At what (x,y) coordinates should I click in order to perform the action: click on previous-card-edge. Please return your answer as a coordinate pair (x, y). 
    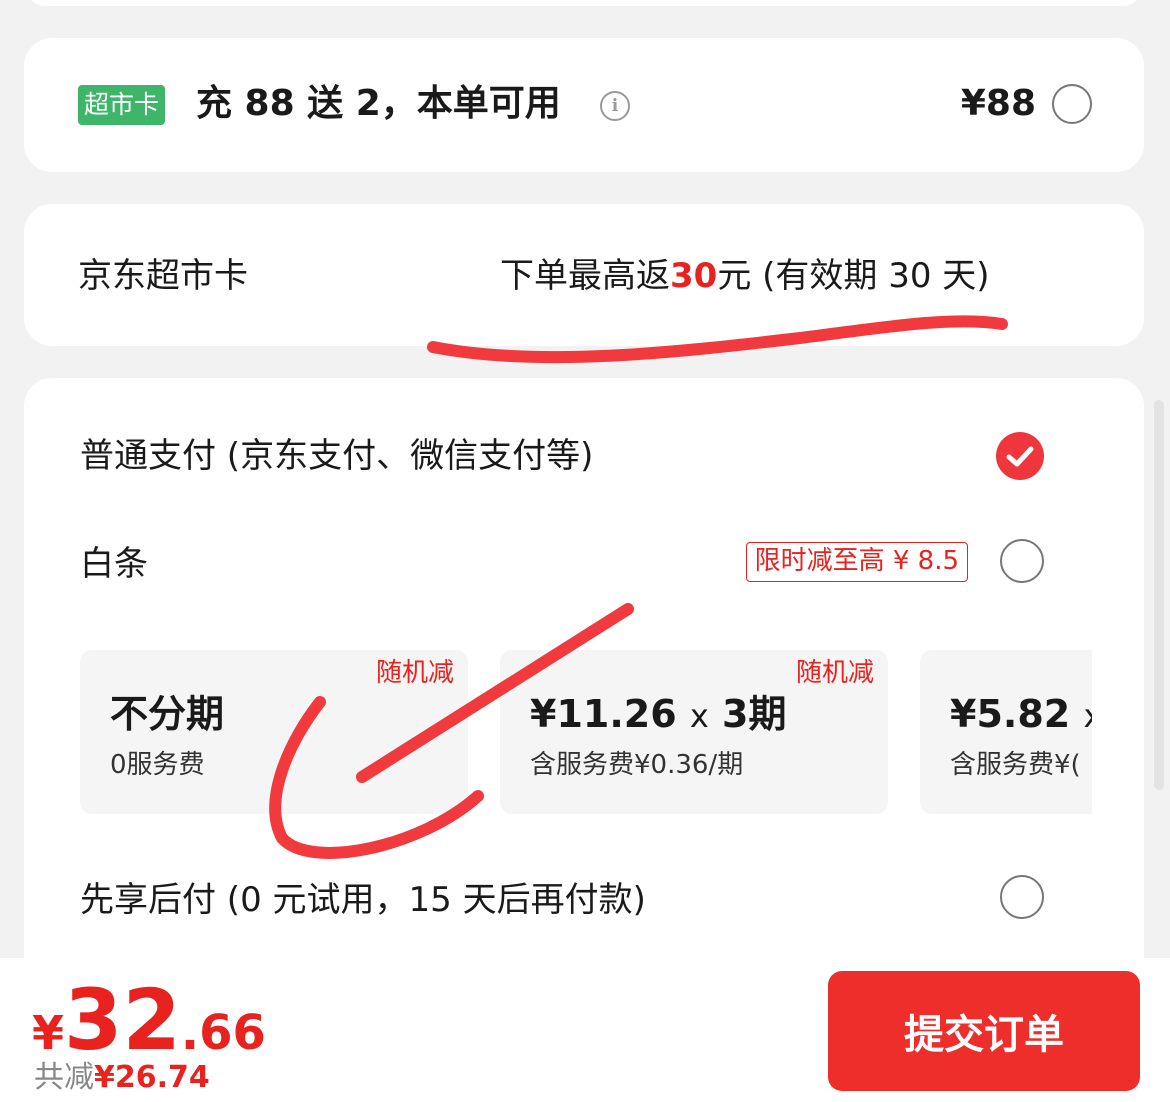
    Looking at the image, I should click on (584, 3).